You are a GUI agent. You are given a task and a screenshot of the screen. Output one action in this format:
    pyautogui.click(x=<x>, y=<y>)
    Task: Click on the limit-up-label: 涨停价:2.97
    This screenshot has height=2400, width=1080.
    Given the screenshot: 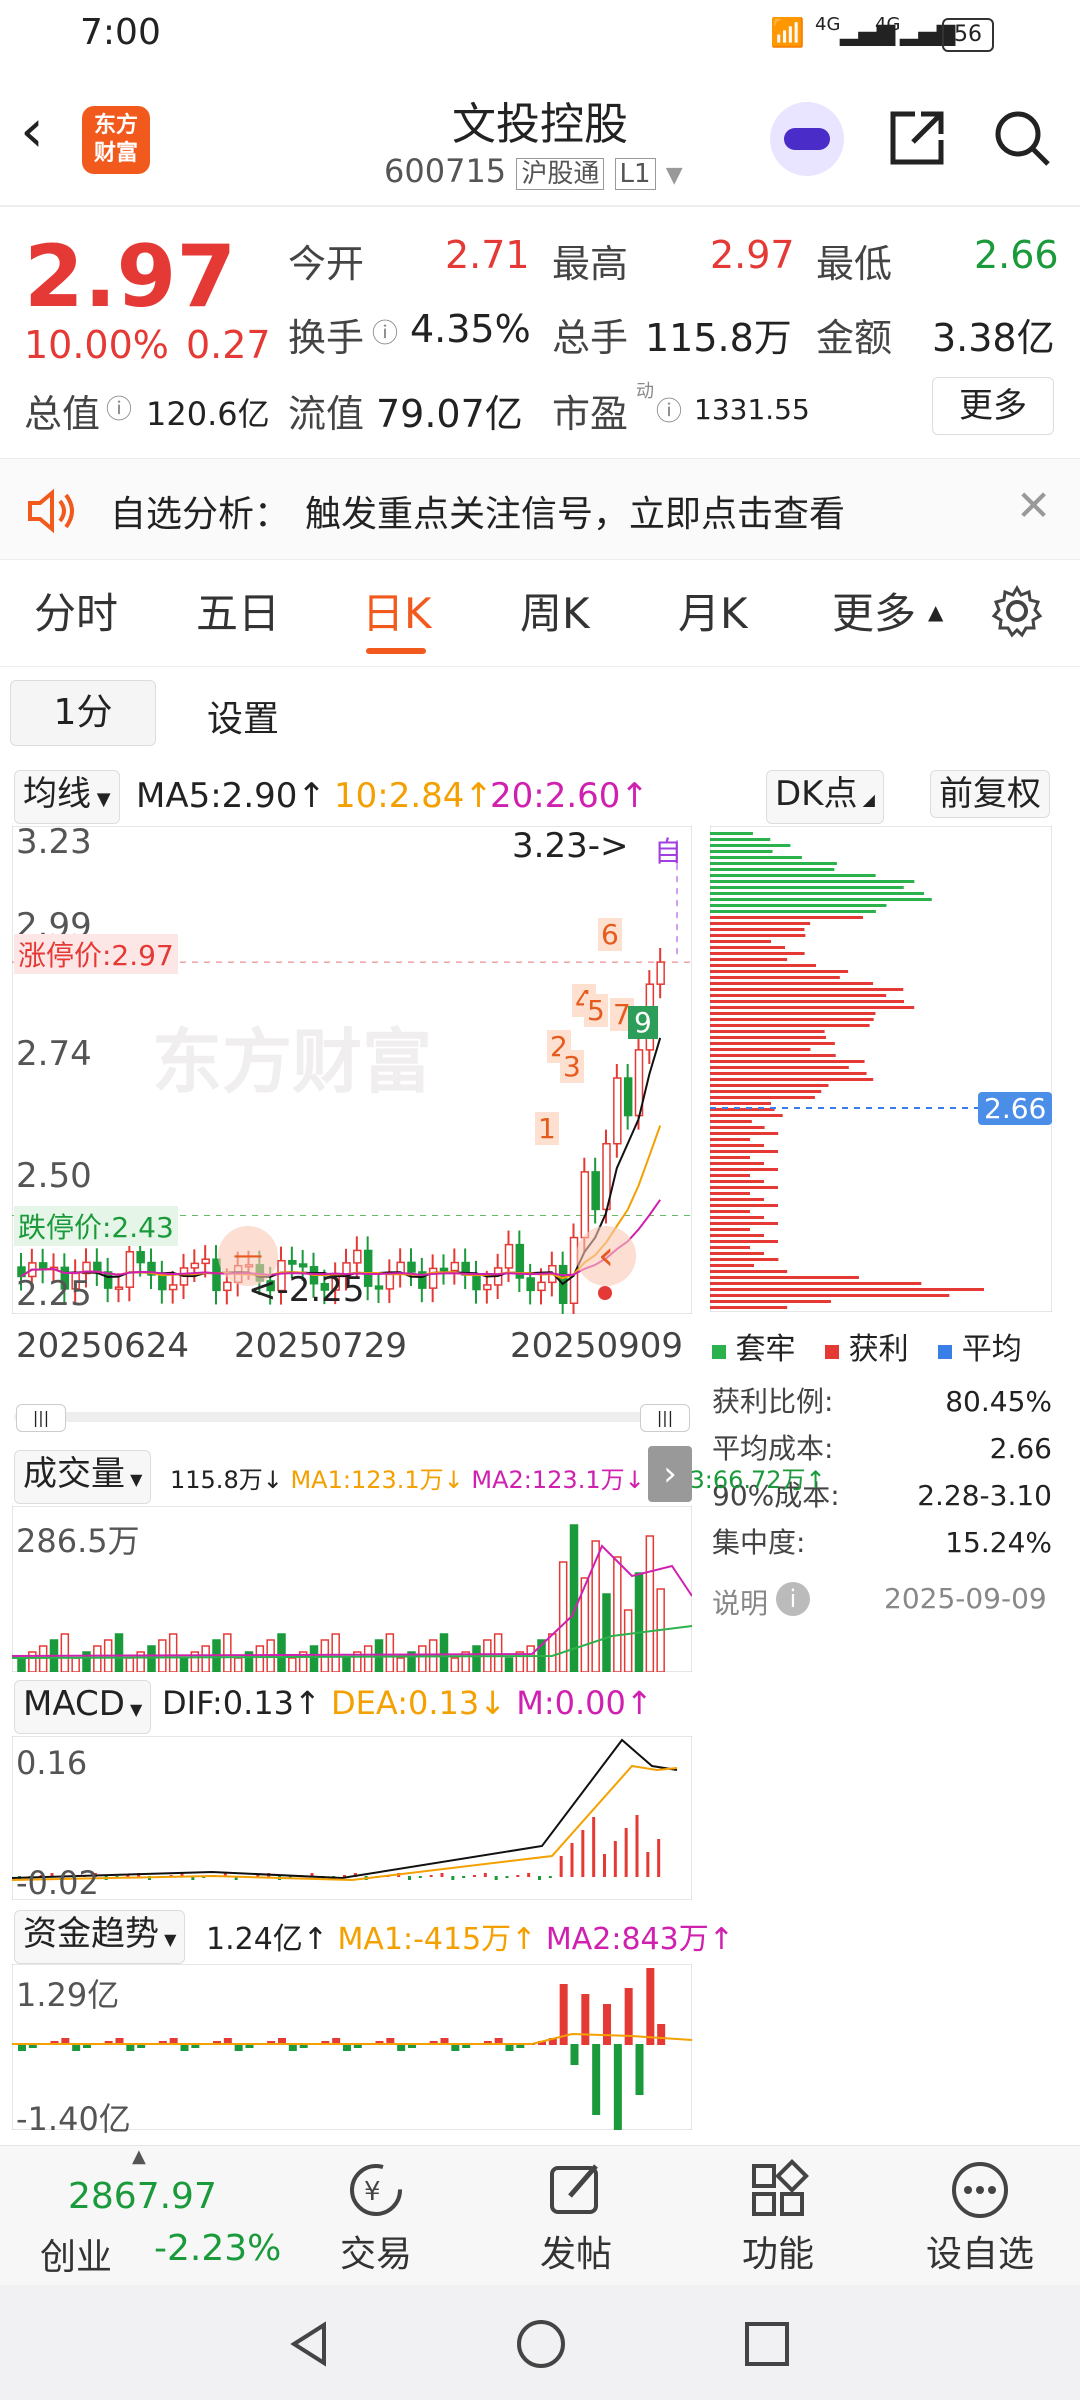 What is the action you would take?
    pyautogui.click(x=96, y=954)
    